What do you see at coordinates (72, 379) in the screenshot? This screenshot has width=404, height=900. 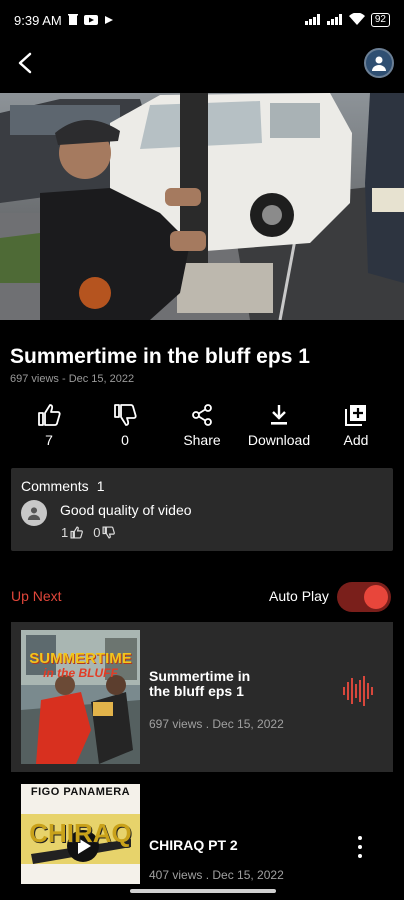 I see `video-meta: 697 views - Dec 15, 2022` at bounding box center [72, 379].